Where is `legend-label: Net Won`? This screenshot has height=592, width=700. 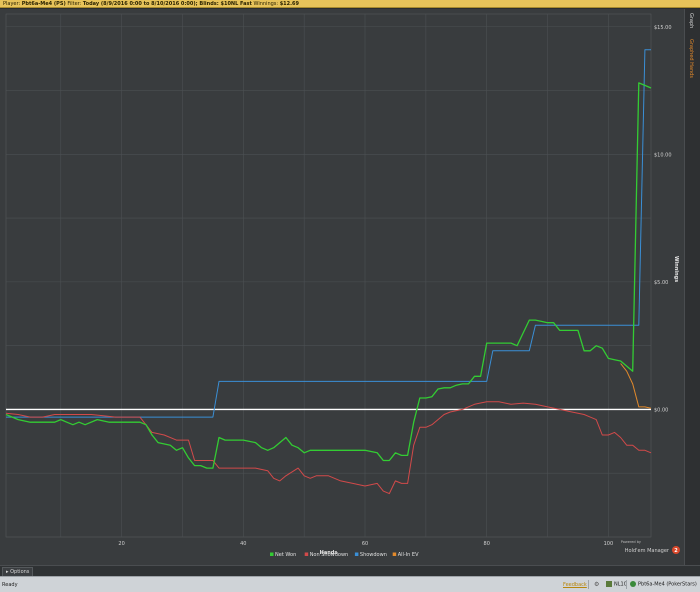
legend-label: Net Won is located at coordinates (285, 555).